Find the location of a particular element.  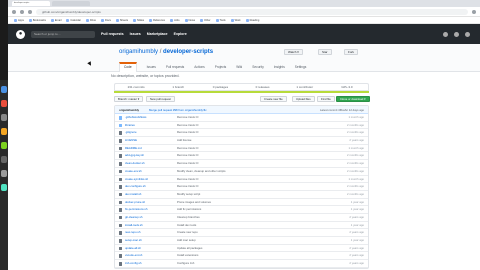

file-commit-message: Install dev tools is located at coordinates (232, 225).